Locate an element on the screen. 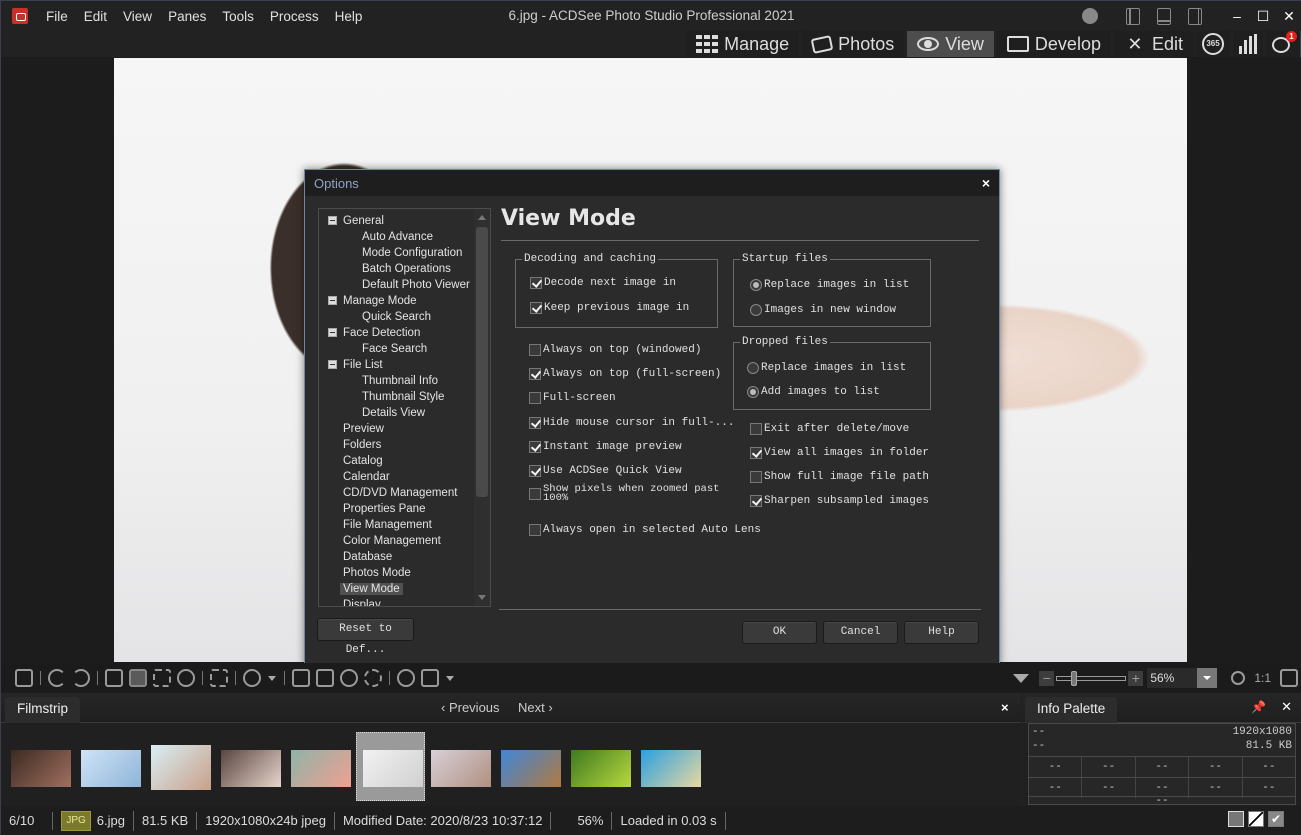 This screenshot has height=835, width=1301. tag-reject-icon is located at coordinates (1256, 819).